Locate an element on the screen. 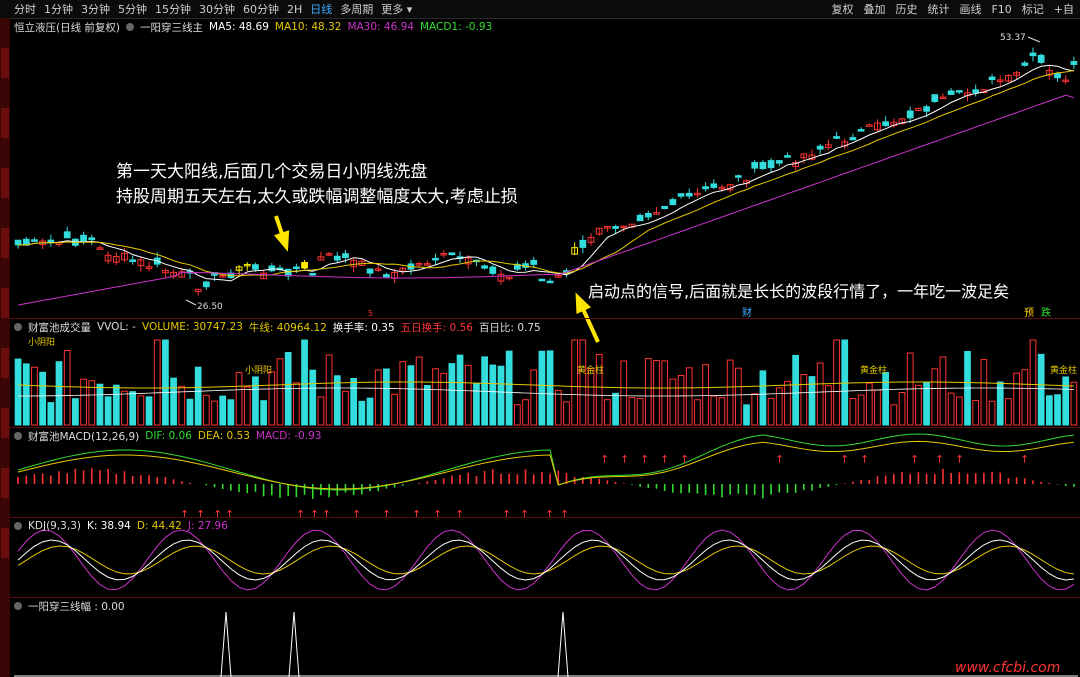 The height and width of the screenshot is (677, 1080). signal-spike is located at coordinates (226, 644).